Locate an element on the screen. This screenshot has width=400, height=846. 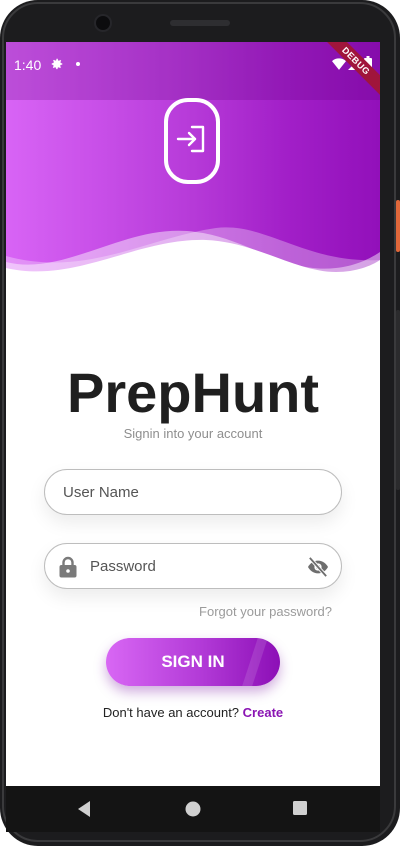
earpiece-speaker is located at coordinates (200, 23).